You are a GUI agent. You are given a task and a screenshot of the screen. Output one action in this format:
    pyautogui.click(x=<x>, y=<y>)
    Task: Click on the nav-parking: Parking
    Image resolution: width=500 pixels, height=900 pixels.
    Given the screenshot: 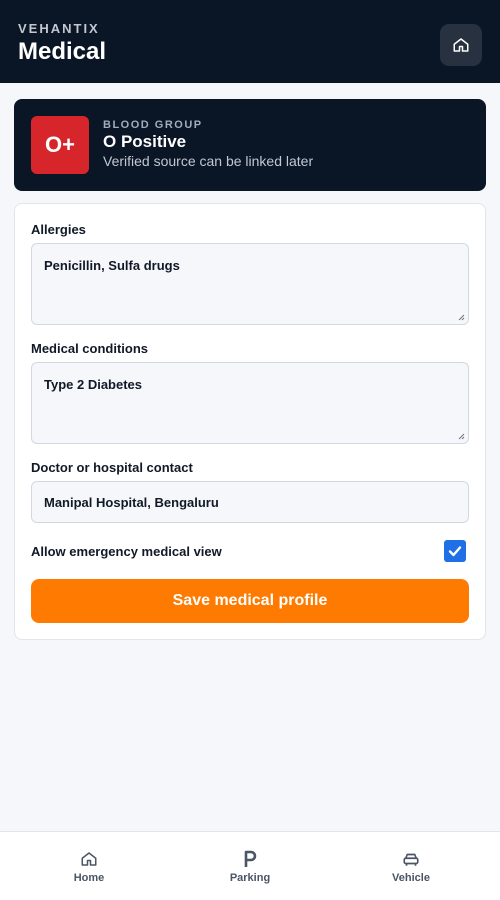 What is the action you would take?
    pyautogui.click(x=250, y=866)
    